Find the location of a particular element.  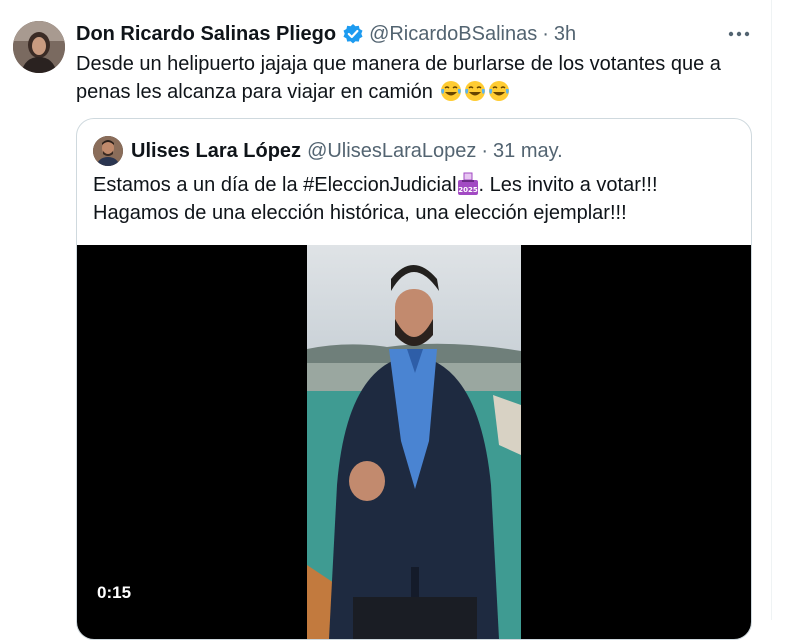

timeline-divider is located at coordinates (771, 310).